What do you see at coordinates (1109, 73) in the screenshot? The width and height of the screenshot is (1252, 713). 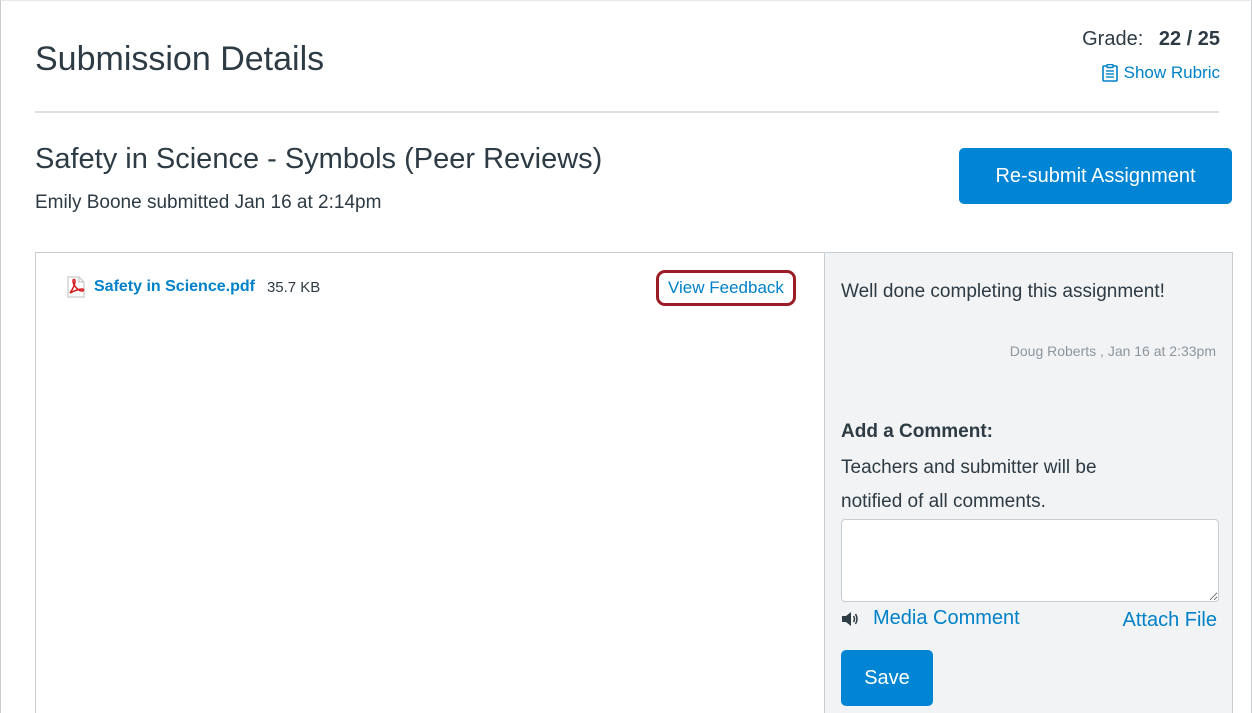 I see `rubric-icon` at bounding box center [1109, 73].